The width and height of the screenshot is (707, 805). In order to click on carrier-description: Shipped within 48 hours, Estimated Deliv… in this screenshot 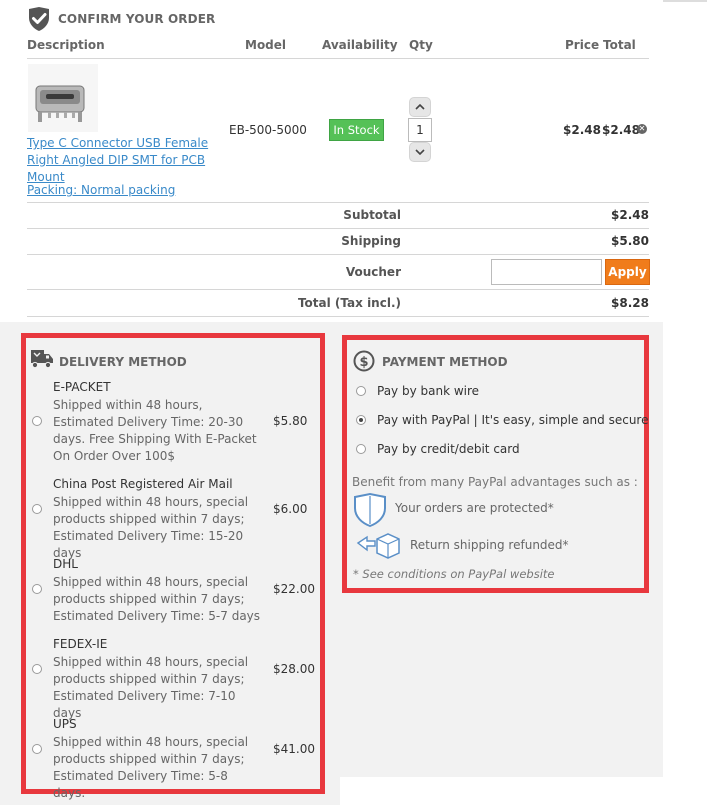, I will do `click(155, 430)`.